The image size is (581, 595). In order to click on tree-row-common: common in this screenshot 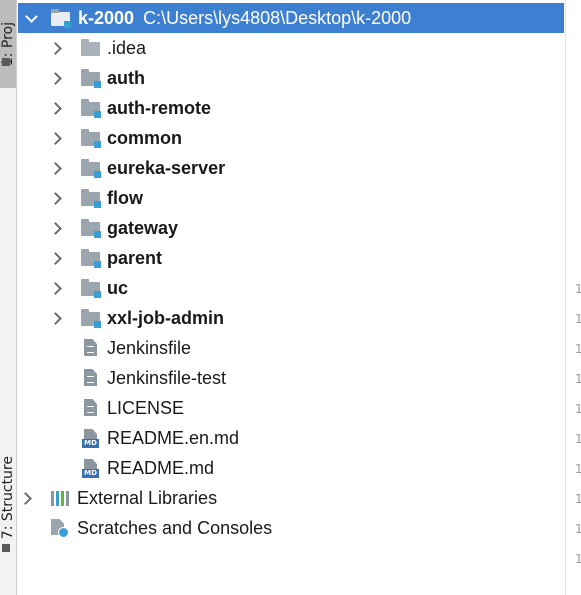, I will do `click(291, 138)`.